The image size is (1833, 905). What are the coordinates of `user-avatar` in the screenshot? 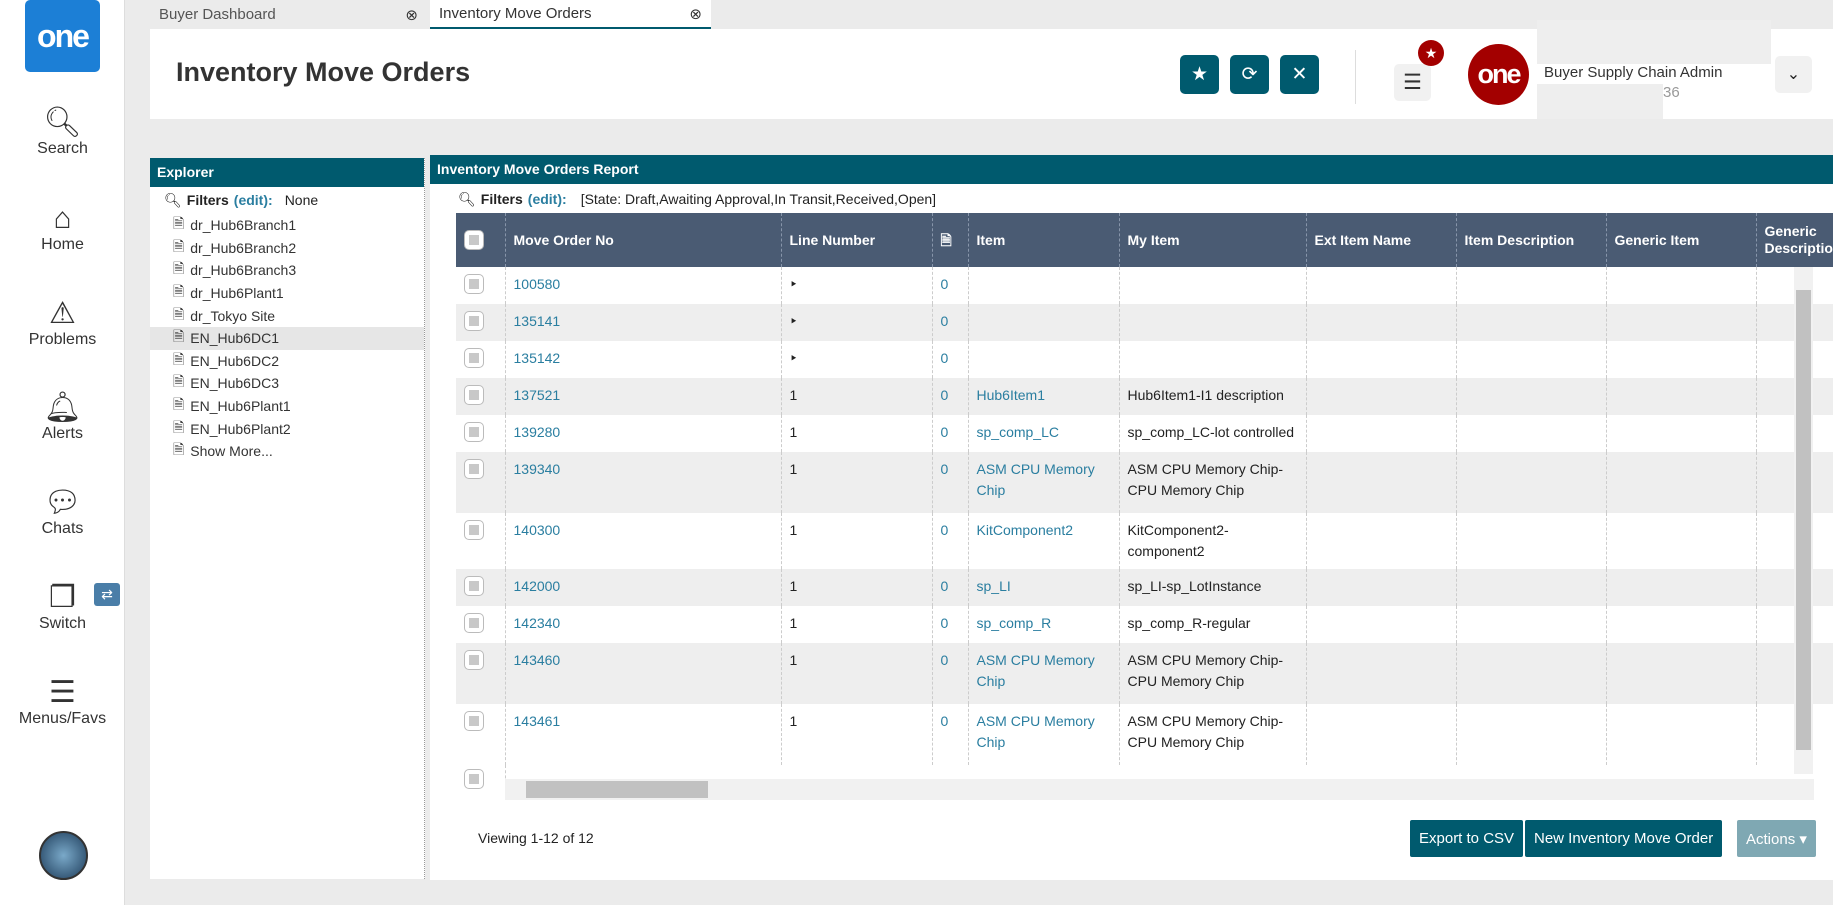 It's located at (63, 855).